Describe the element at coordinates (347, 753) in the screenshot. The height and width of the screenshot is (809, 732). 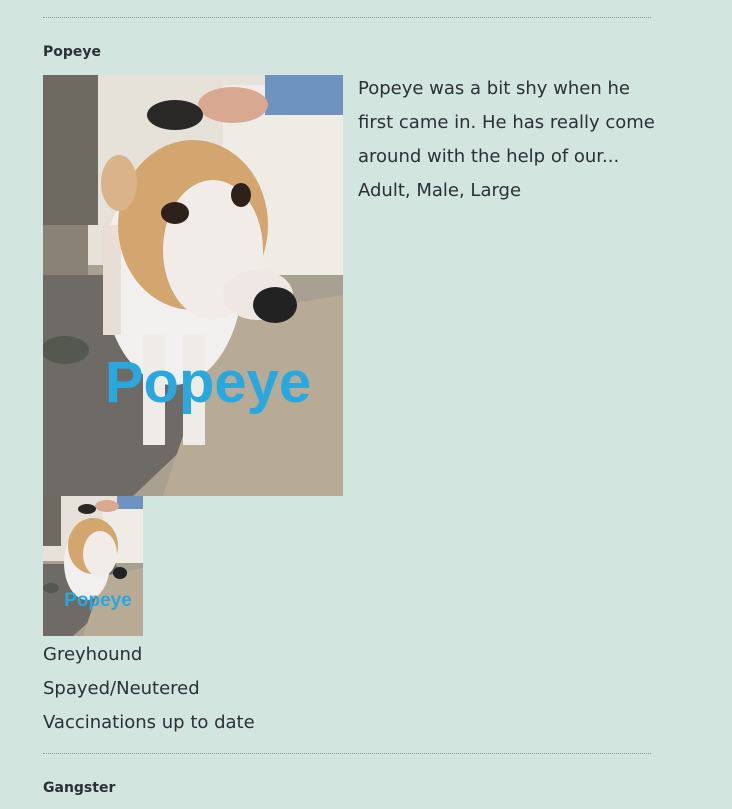
I see `bottom-divider` at that location.